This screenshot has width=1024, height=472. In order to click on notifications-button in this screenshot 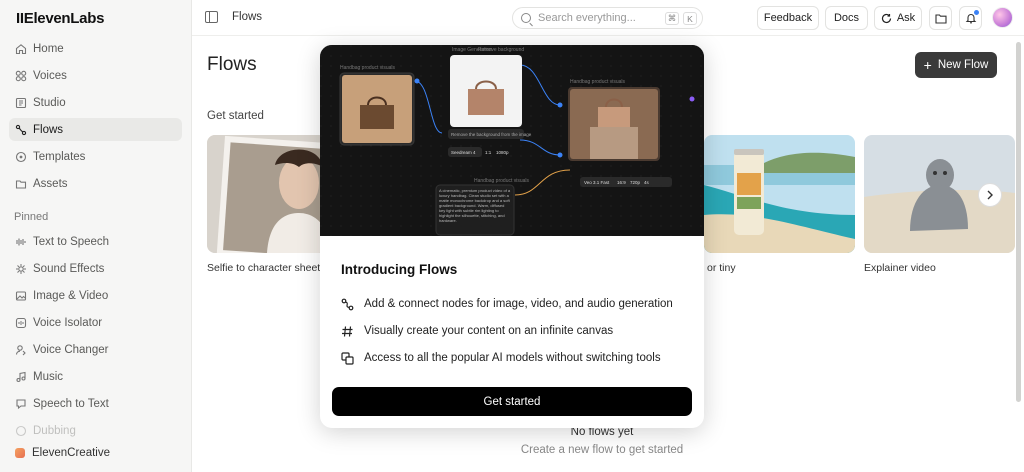, I will do `click(970, 18)`.